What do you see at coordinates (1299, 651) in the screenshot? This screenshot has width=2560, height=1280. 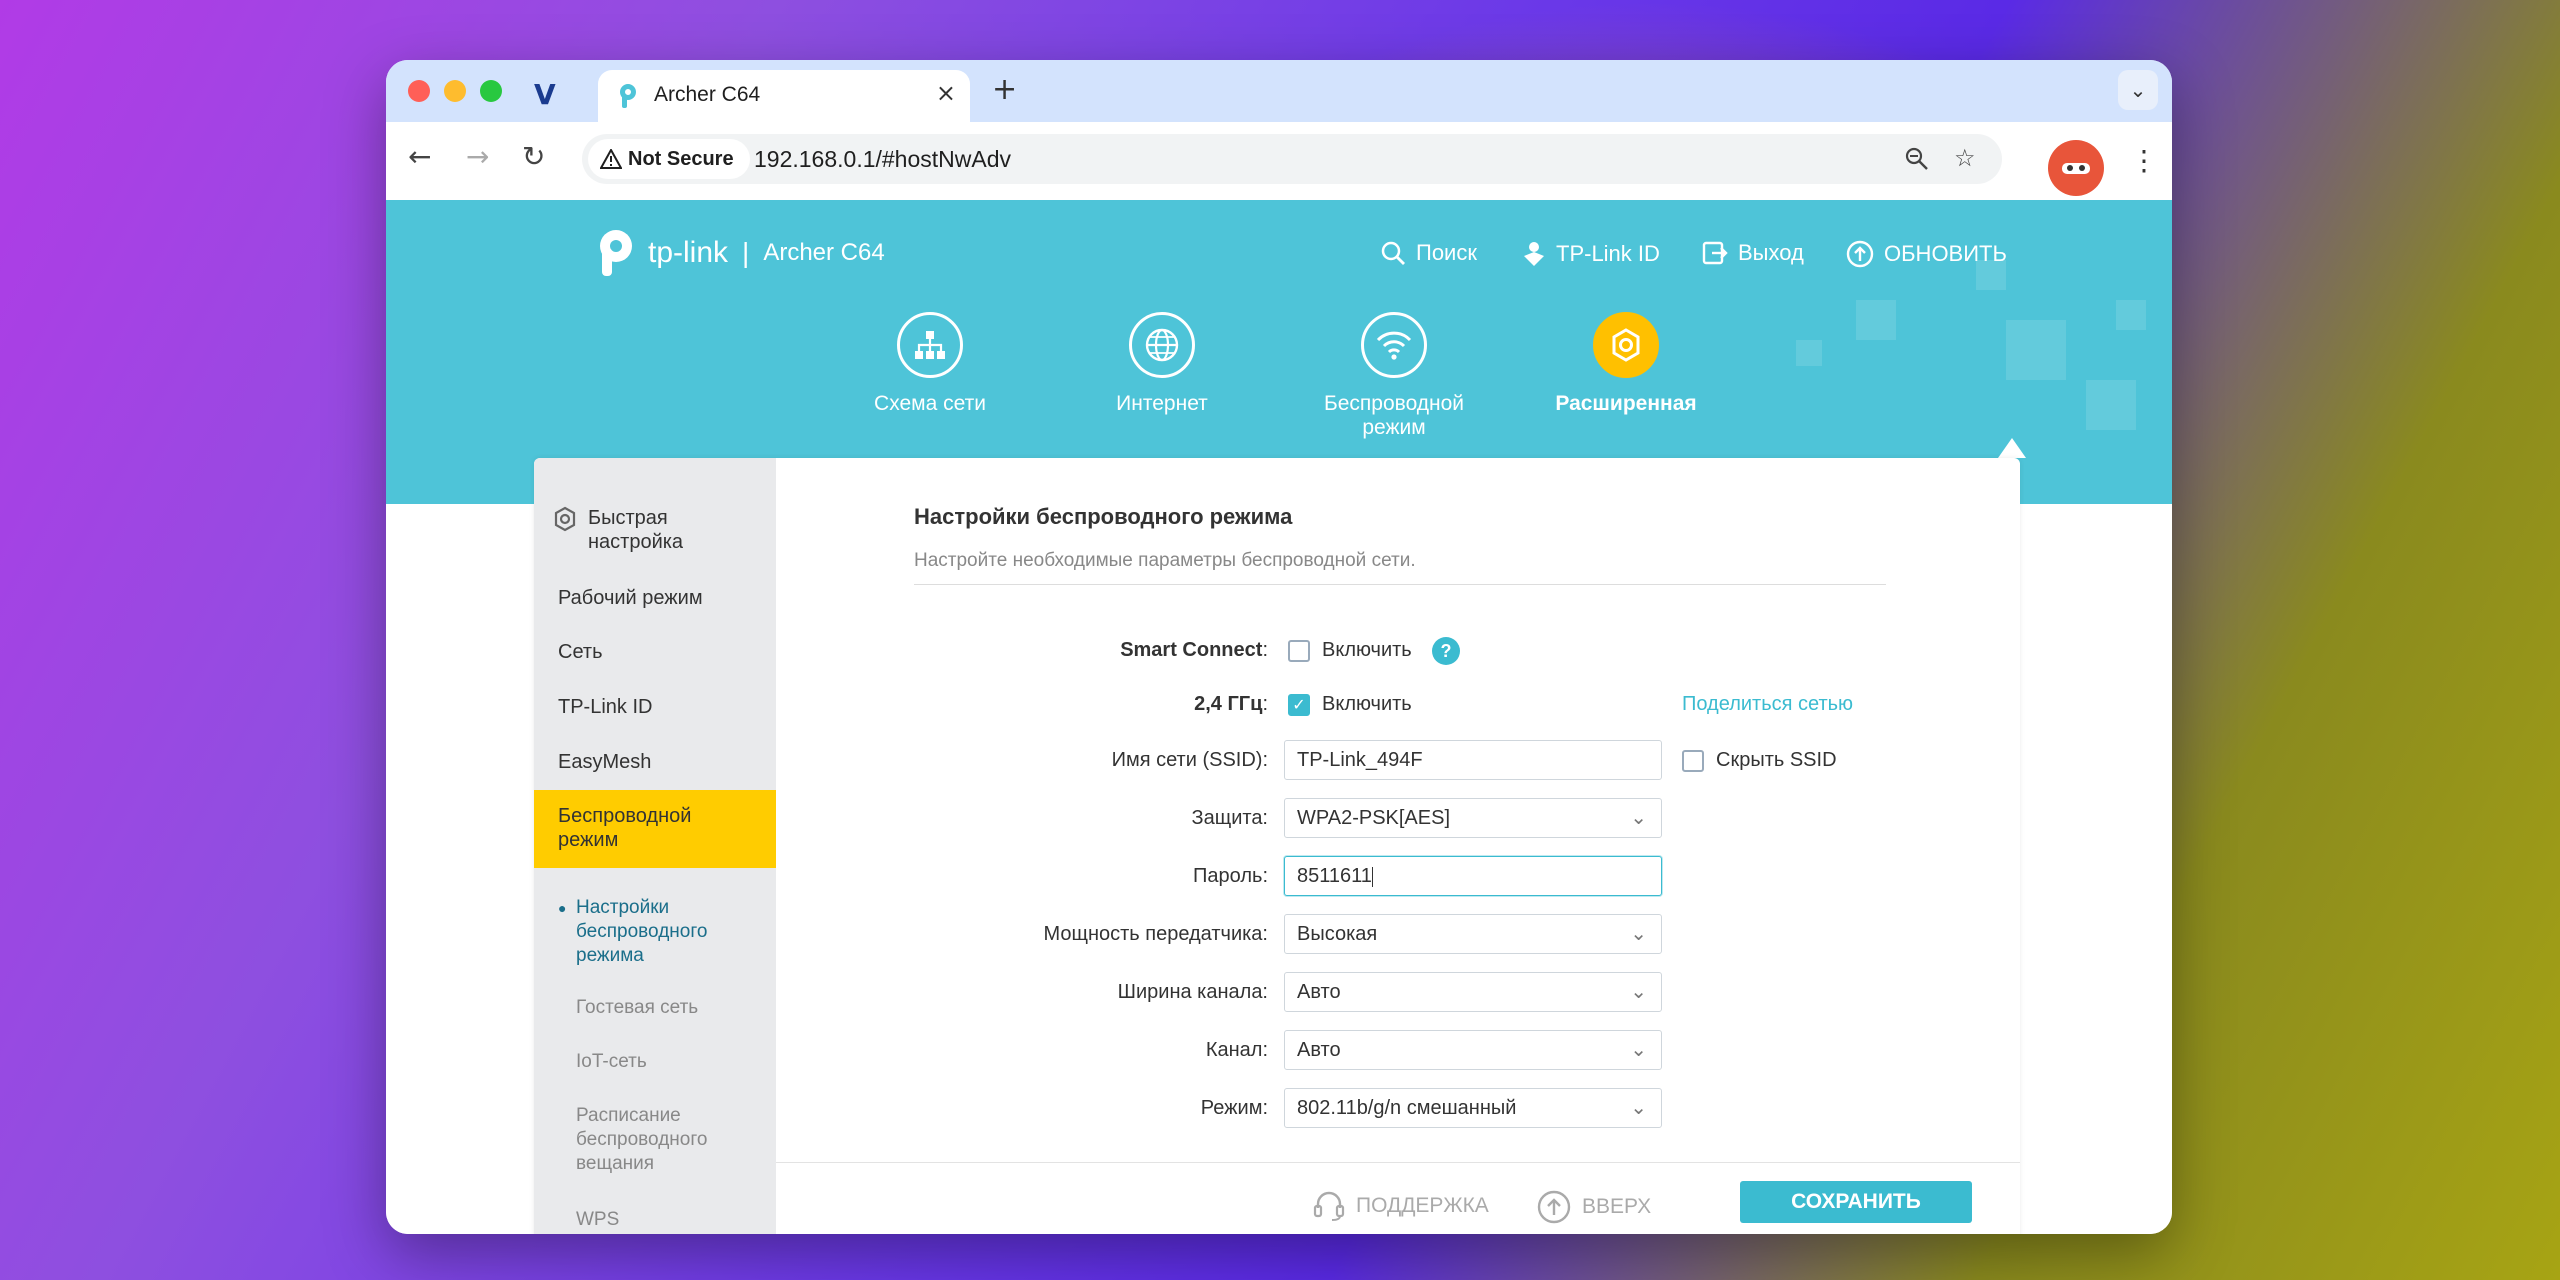 I see `smart-connect-checkbox` at bounding box center [1299, 651].